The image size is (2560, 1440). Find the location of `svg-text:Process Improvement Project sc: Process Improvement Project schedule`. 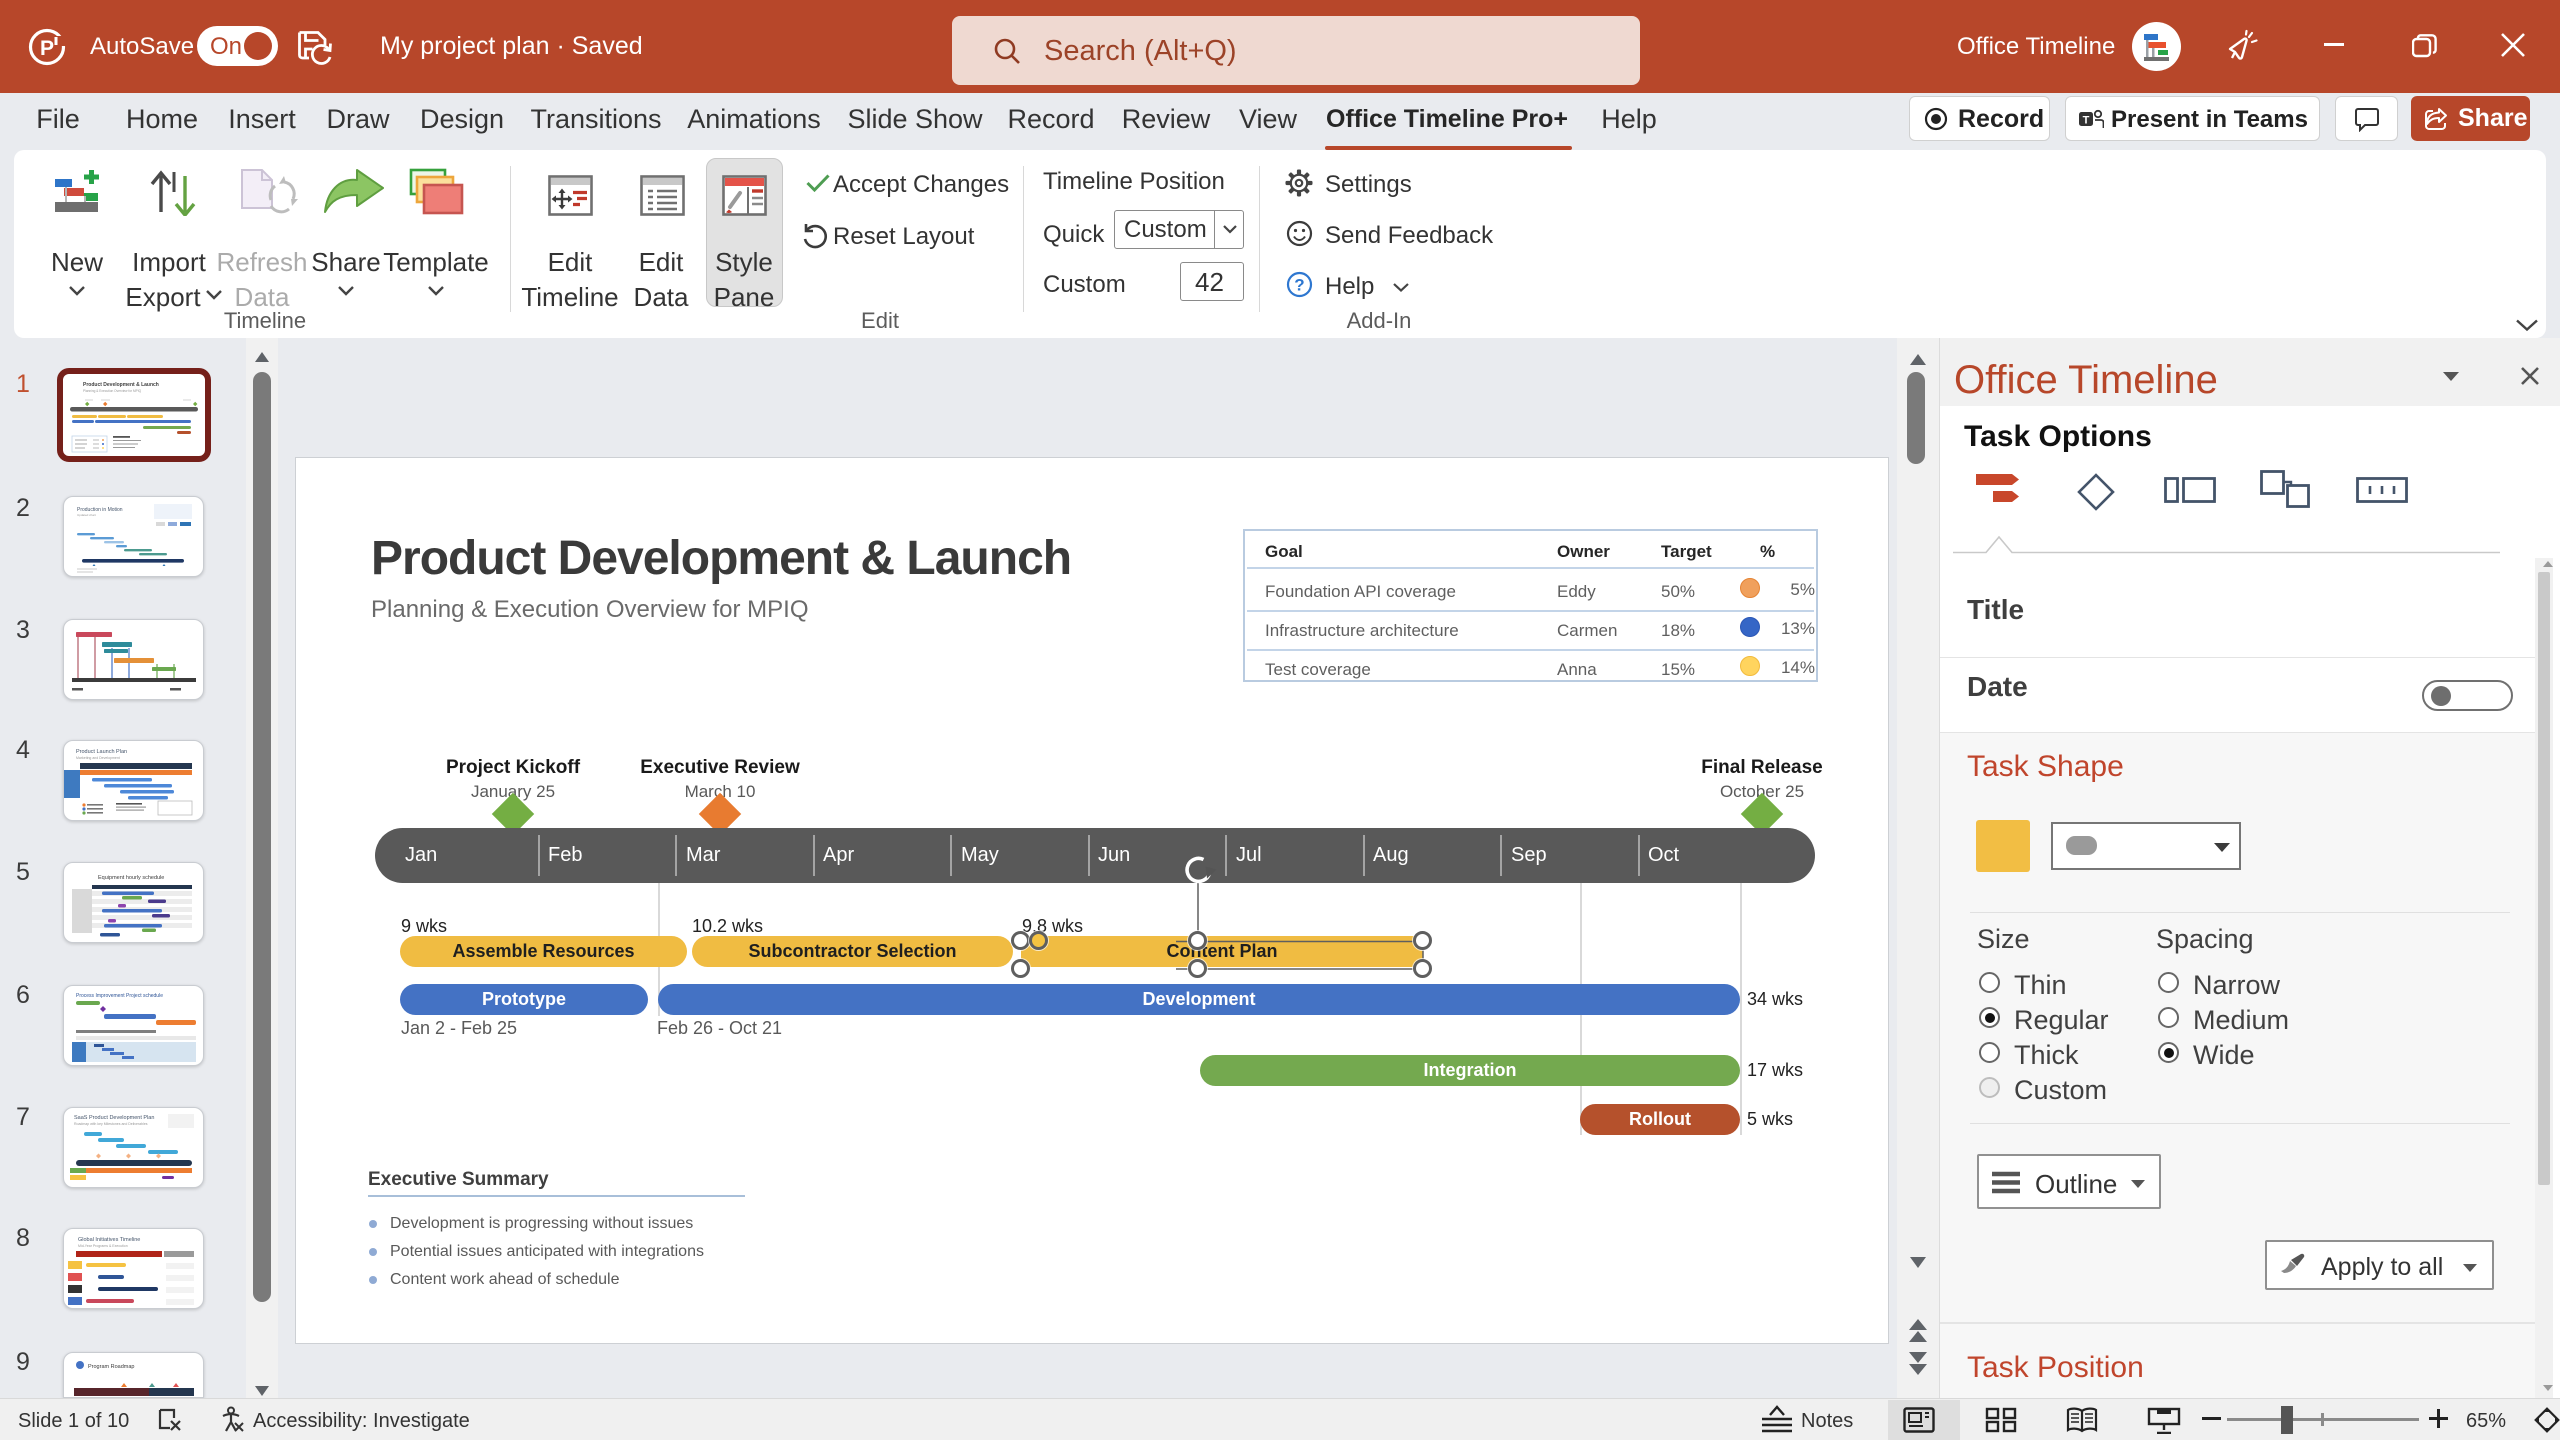

svg-text:Process Improvement Project sc: Process Improvement Project schedule is located at coordinates (119, 996).